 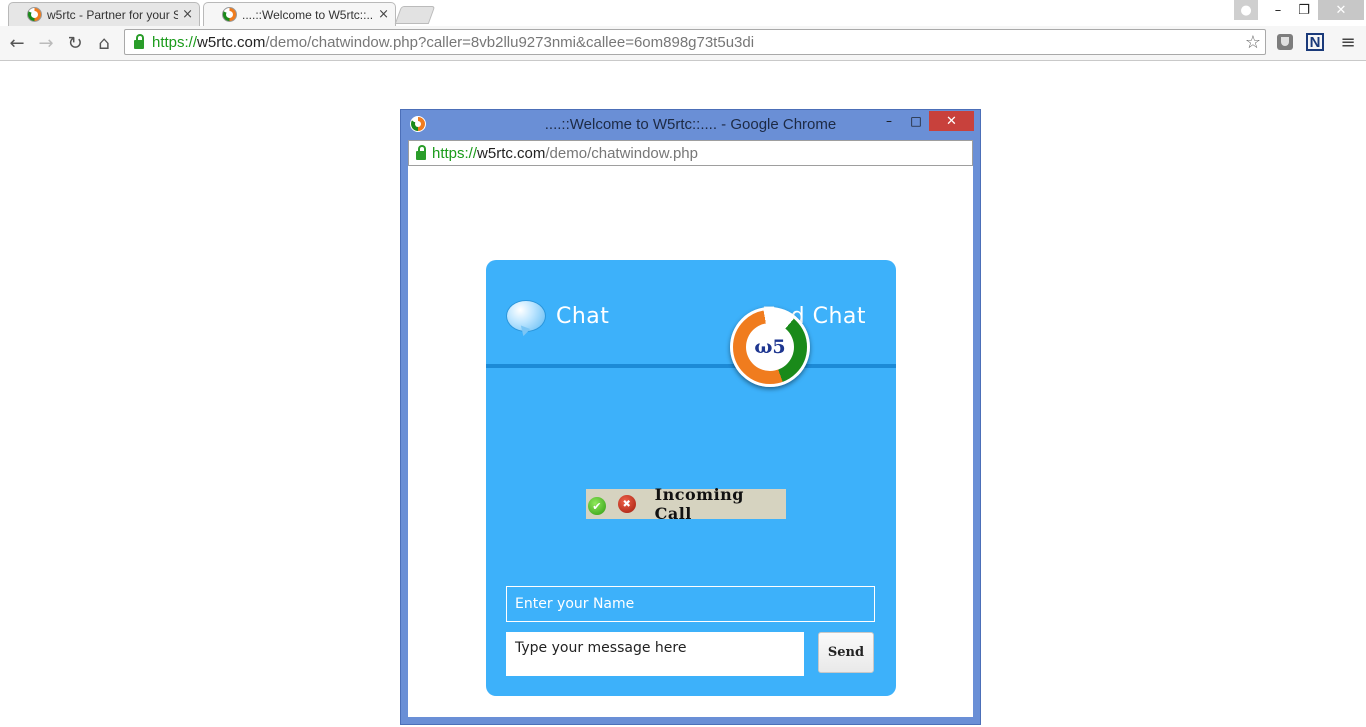 What do you see at coordinates (1304, 10) in the screenshot?
I see `restore-window-button: ❐` at bounding box center [1304, 10].